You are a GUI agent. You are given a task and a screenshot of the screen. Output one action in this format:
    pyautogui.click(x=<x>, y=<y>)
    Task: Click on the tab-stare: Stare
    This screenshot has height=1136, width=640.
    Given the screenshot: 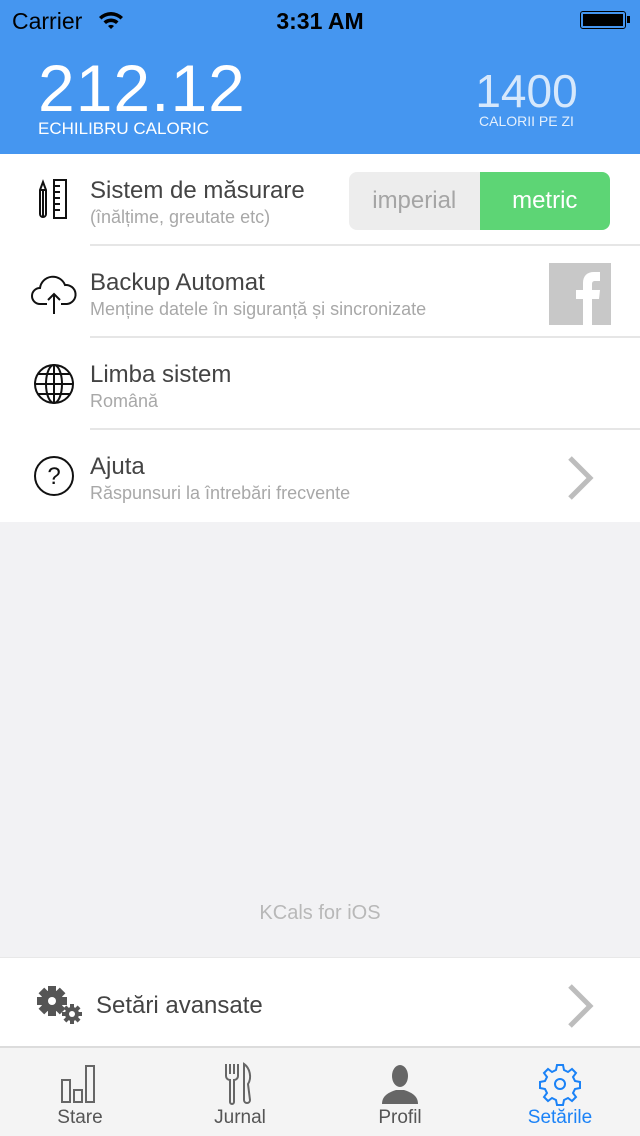 What is the action you would take?
    pyautogui.click(x=80, y=1092)
    